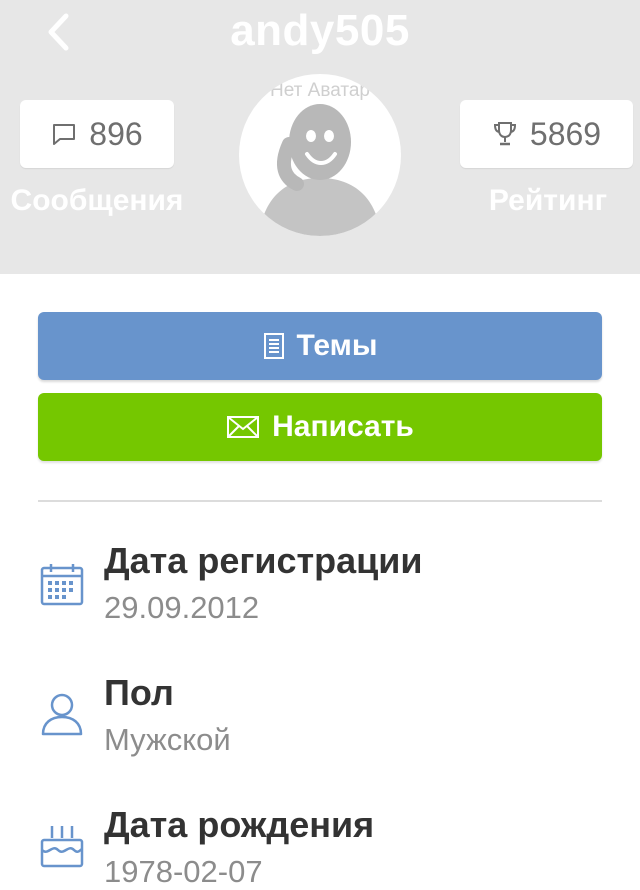 The width and height of the screenshot is (640, 890). Describe the element at coordinates (565, 133) in the screenshot. I see `rating-count: 5869` at that location.